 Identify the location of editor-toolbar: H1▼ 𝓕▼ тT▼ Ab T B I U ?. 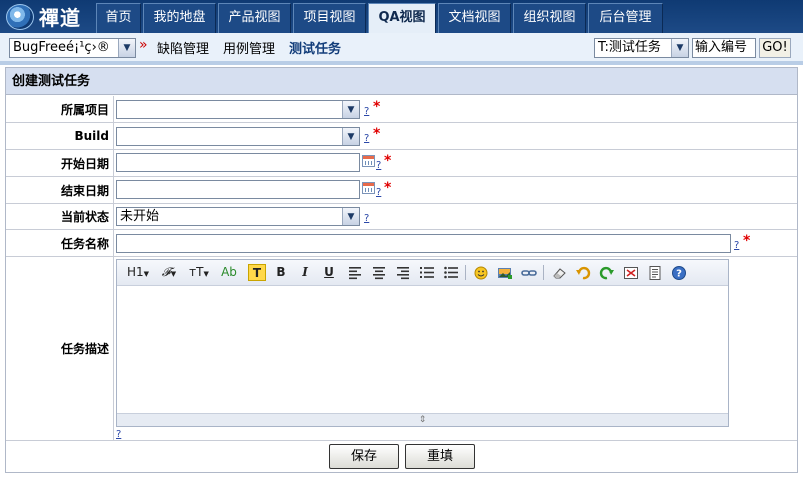
(422, 273).